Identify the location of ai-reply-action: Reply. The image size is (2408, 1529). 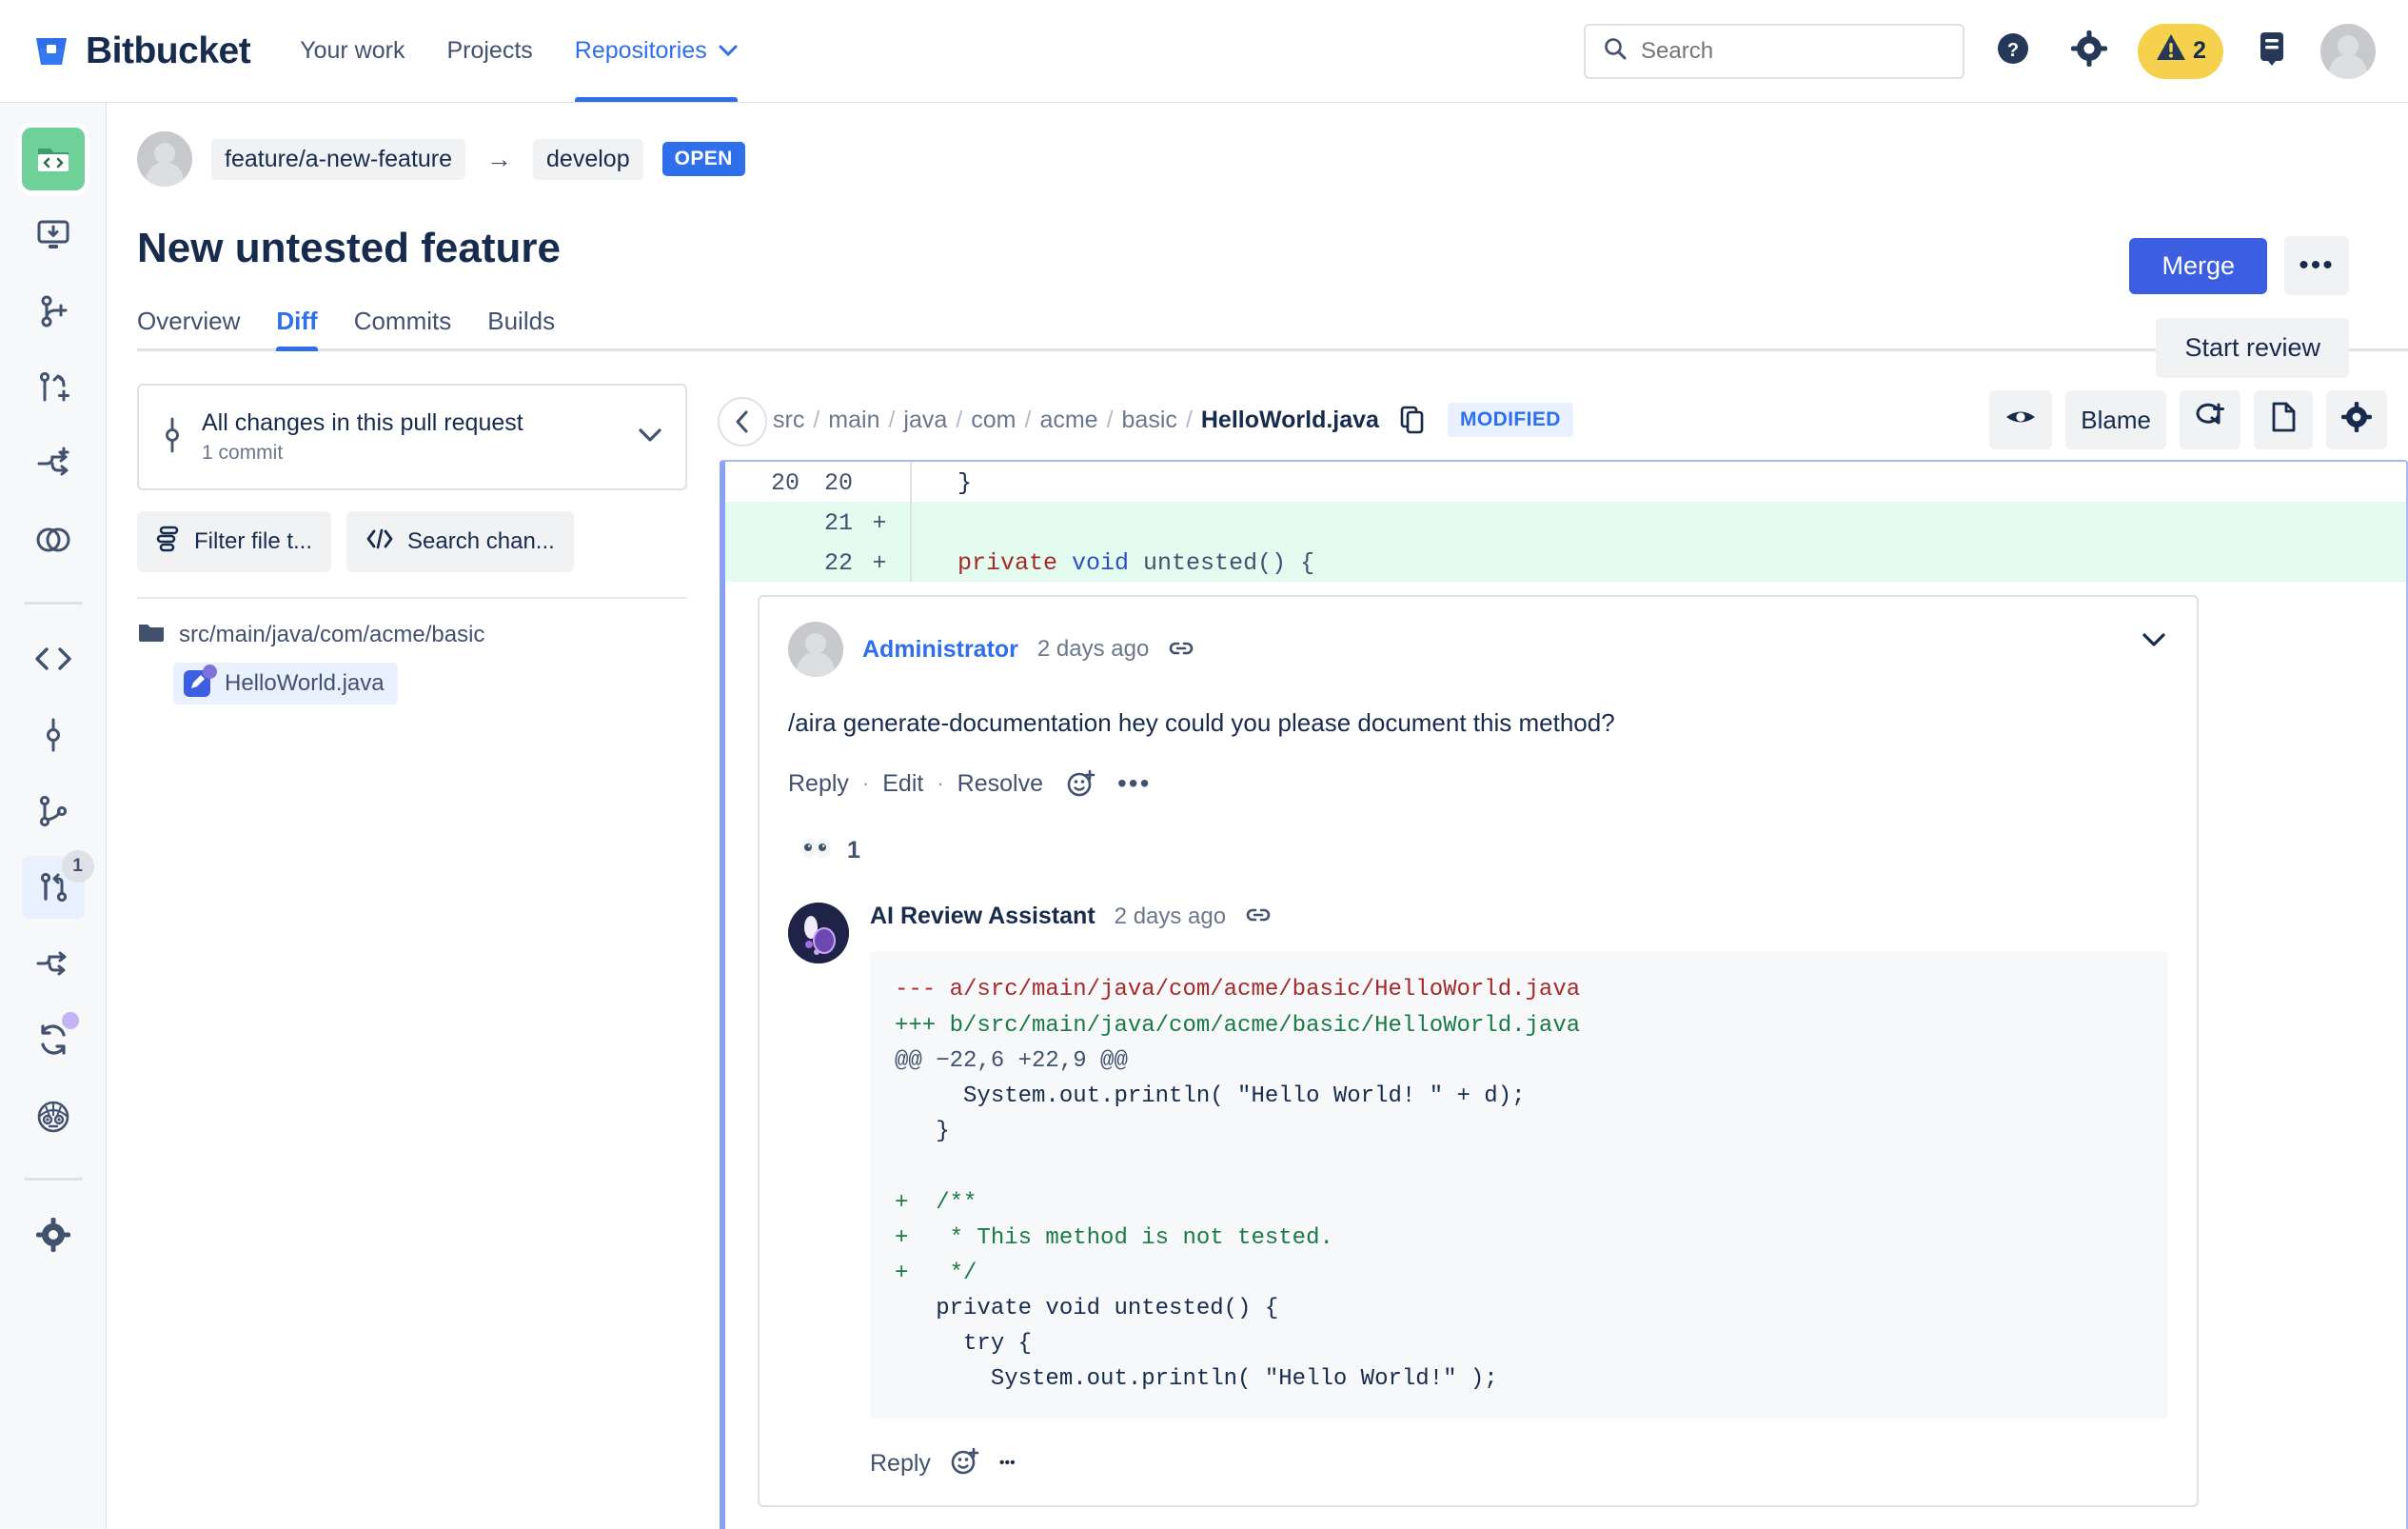
(900, 1464).